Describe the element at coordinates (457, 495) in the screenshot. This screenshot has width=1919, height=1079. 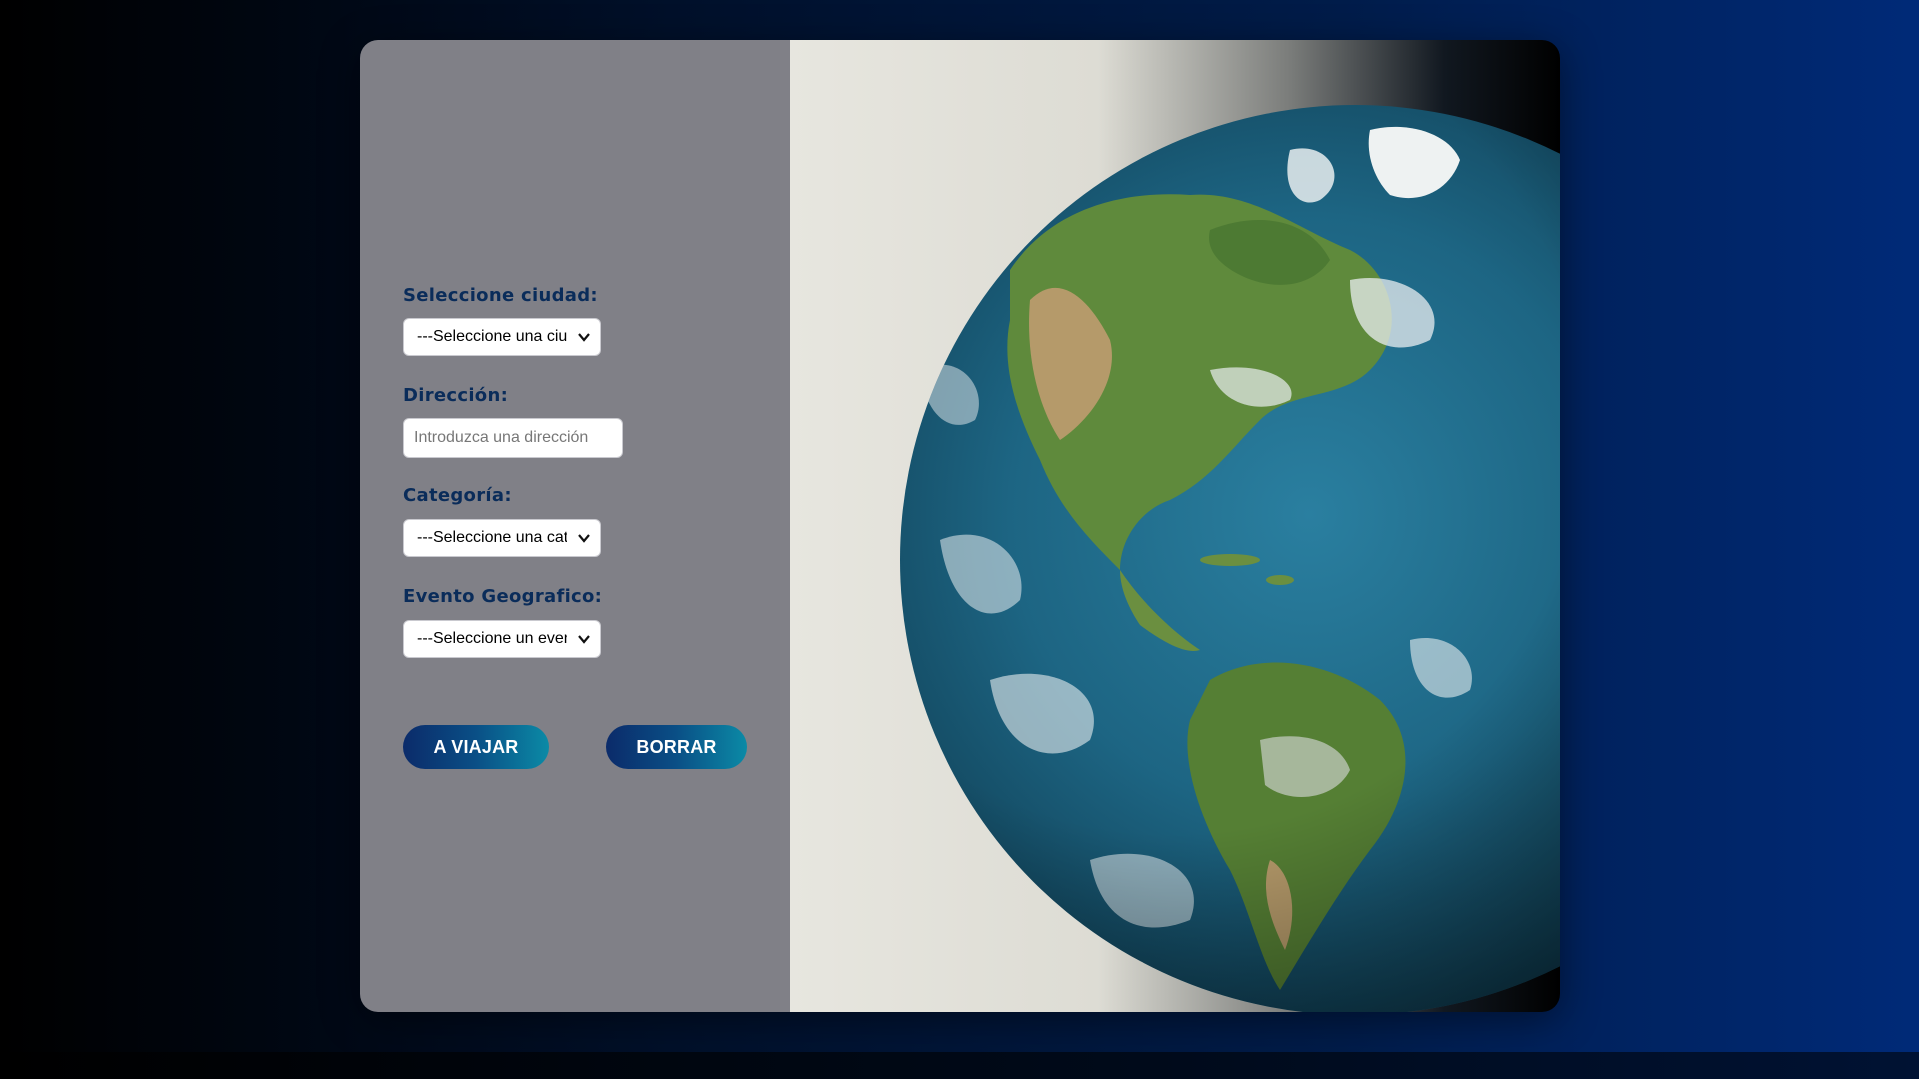
I see `category-label: Categoría:` at that location.